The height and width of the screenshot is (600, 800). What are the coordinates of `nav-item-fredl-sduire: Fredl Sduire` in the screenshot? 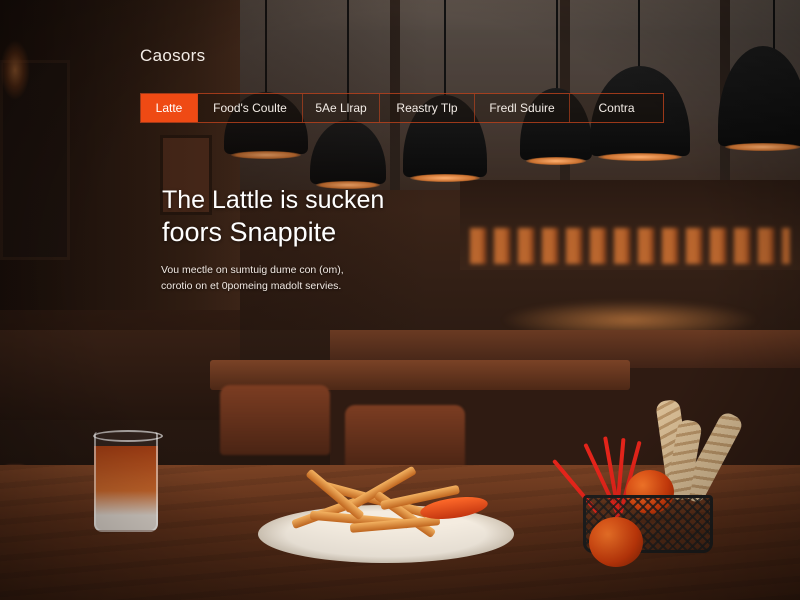 It's located at (522, 108).